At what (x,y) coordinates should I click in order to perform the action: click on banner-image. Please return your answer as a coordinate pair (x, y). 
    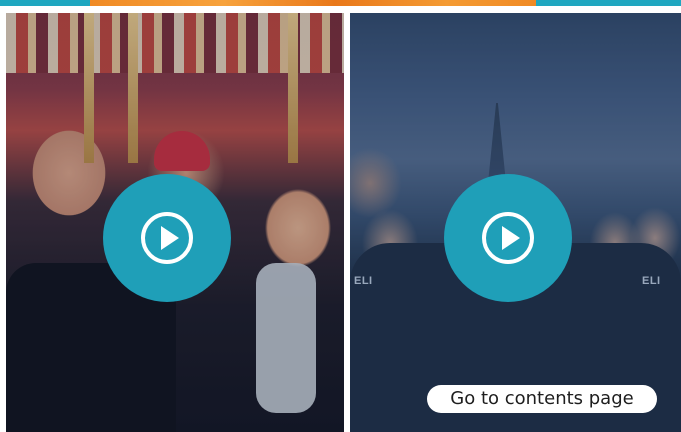
    Looking at the image, I should click on (313, 3).